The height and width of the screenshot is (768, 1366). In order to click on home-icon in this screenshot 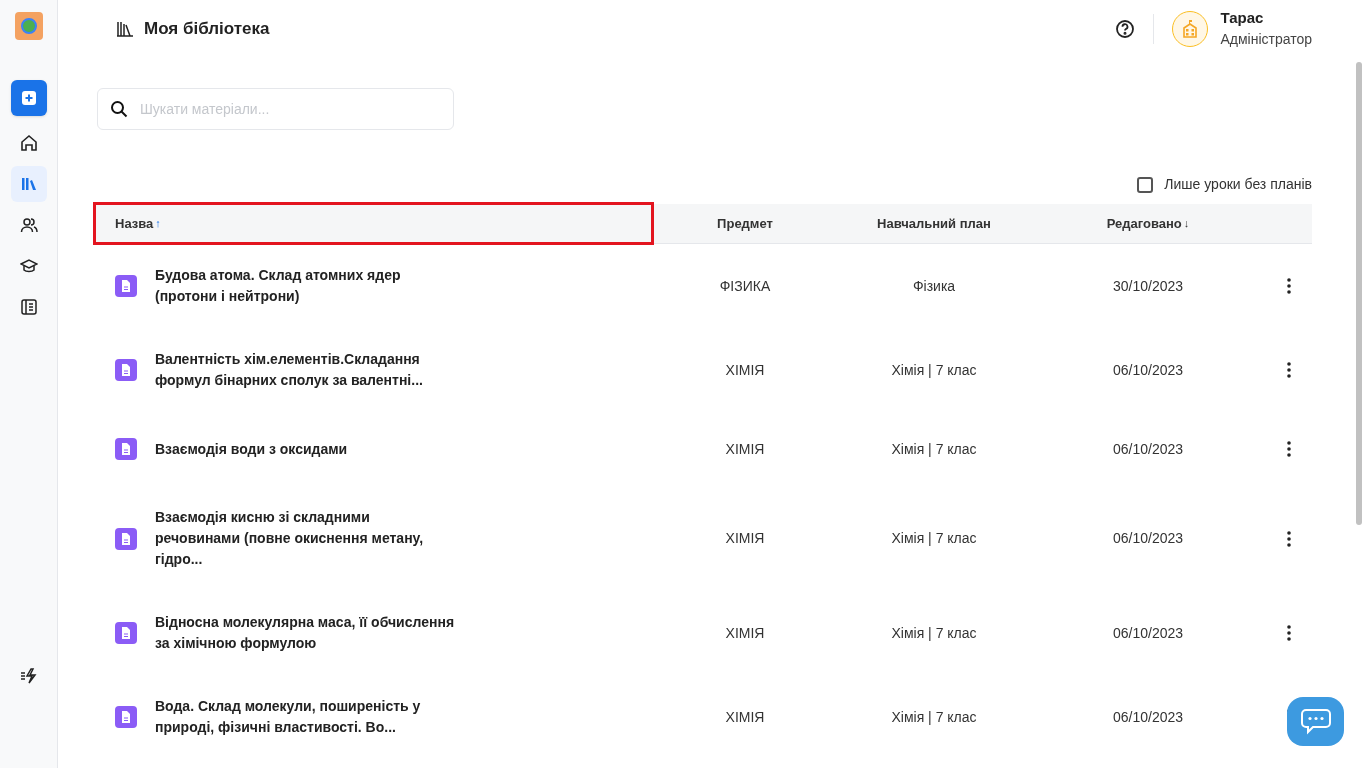, I will do `click(28, 143)`.